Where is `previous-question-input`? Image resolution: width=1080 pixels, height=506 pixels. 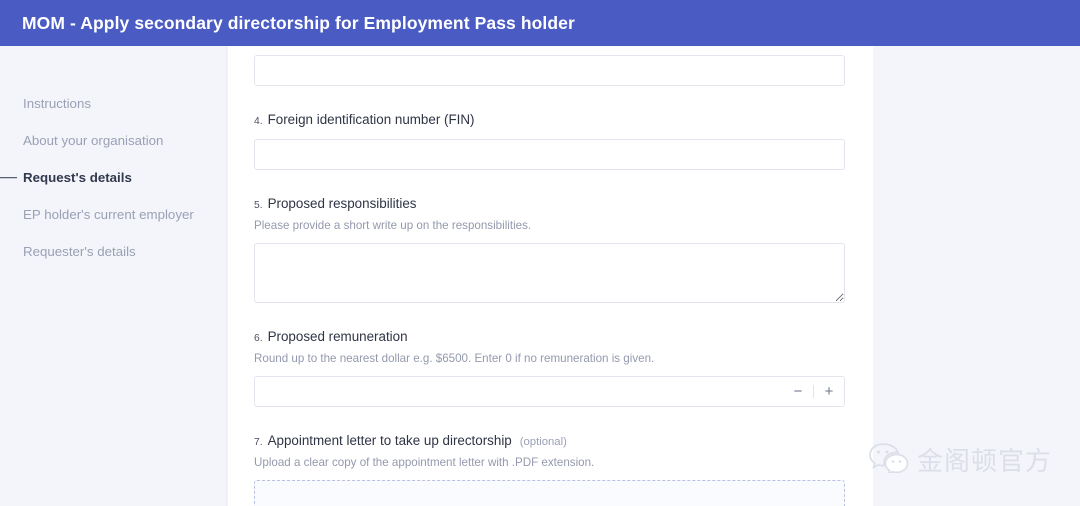
previous-question-input is located at coordinates (549, 70).